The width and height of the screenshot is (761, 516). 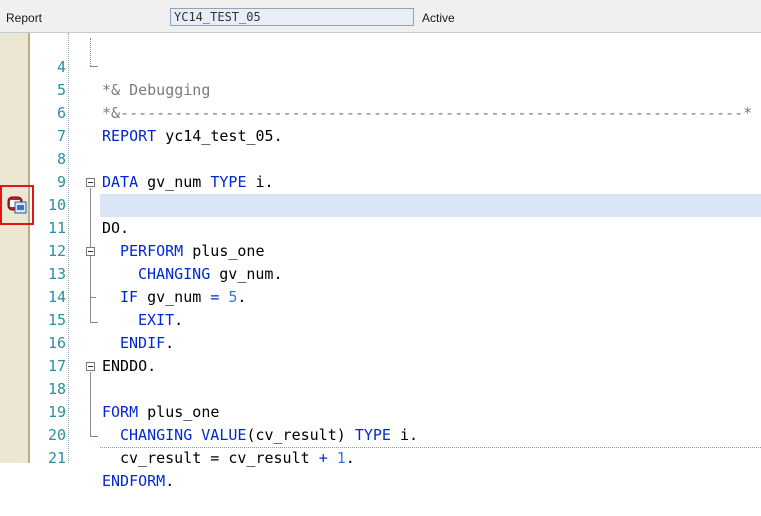 What do you see at coordinates (219, 458) in the screenshot?
I see `code-text: cv_result = cv_result` at bounding box center [219, 458].